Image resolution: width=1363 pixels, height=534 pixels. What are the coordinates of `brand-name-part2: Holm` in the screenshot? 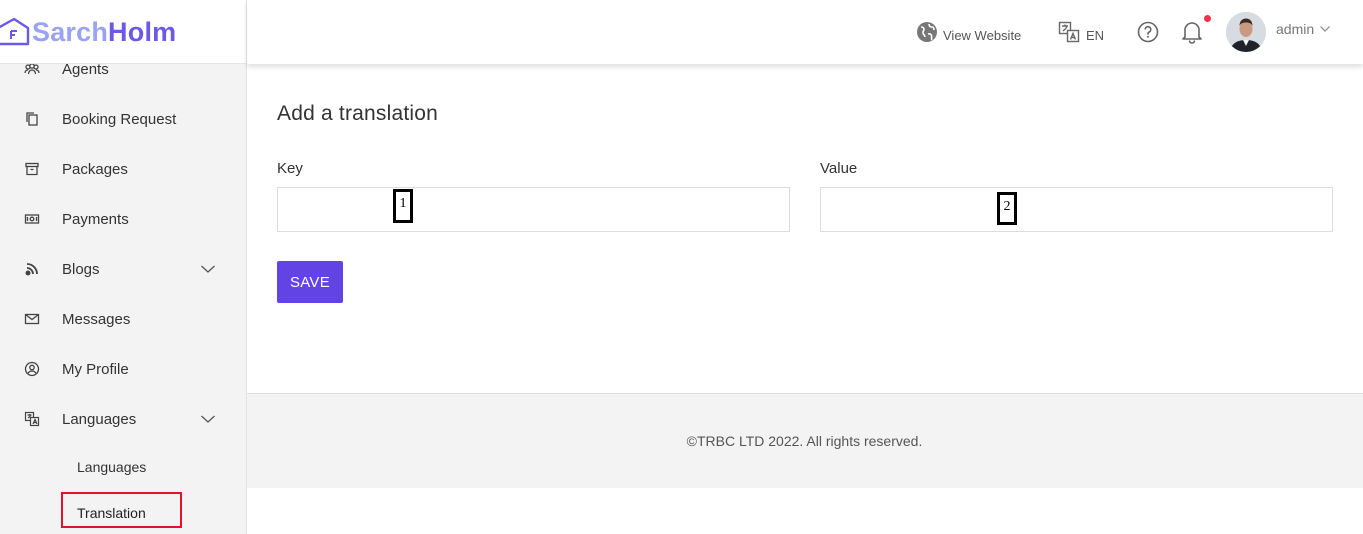 It's located at (142, 31).